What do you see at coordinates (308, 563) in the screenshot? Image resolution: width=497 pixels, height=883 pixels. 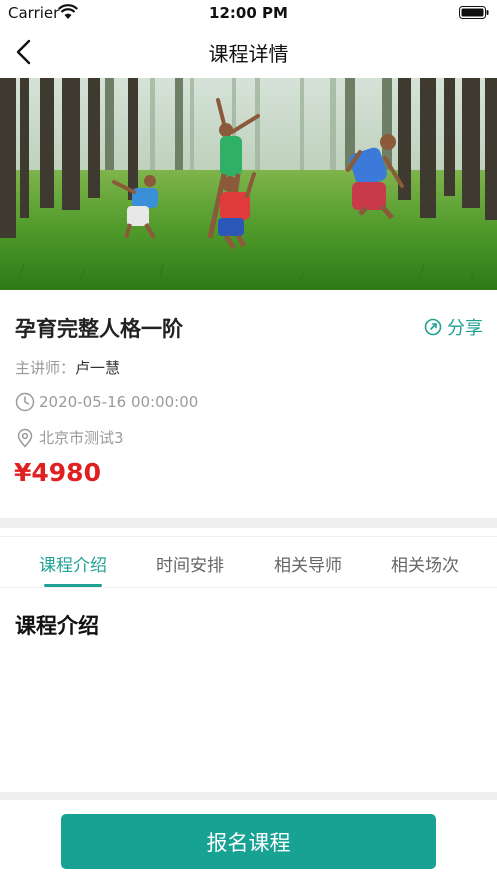 I see `tab-related-tutors: 相关导师` at bounding box center [308, 563].